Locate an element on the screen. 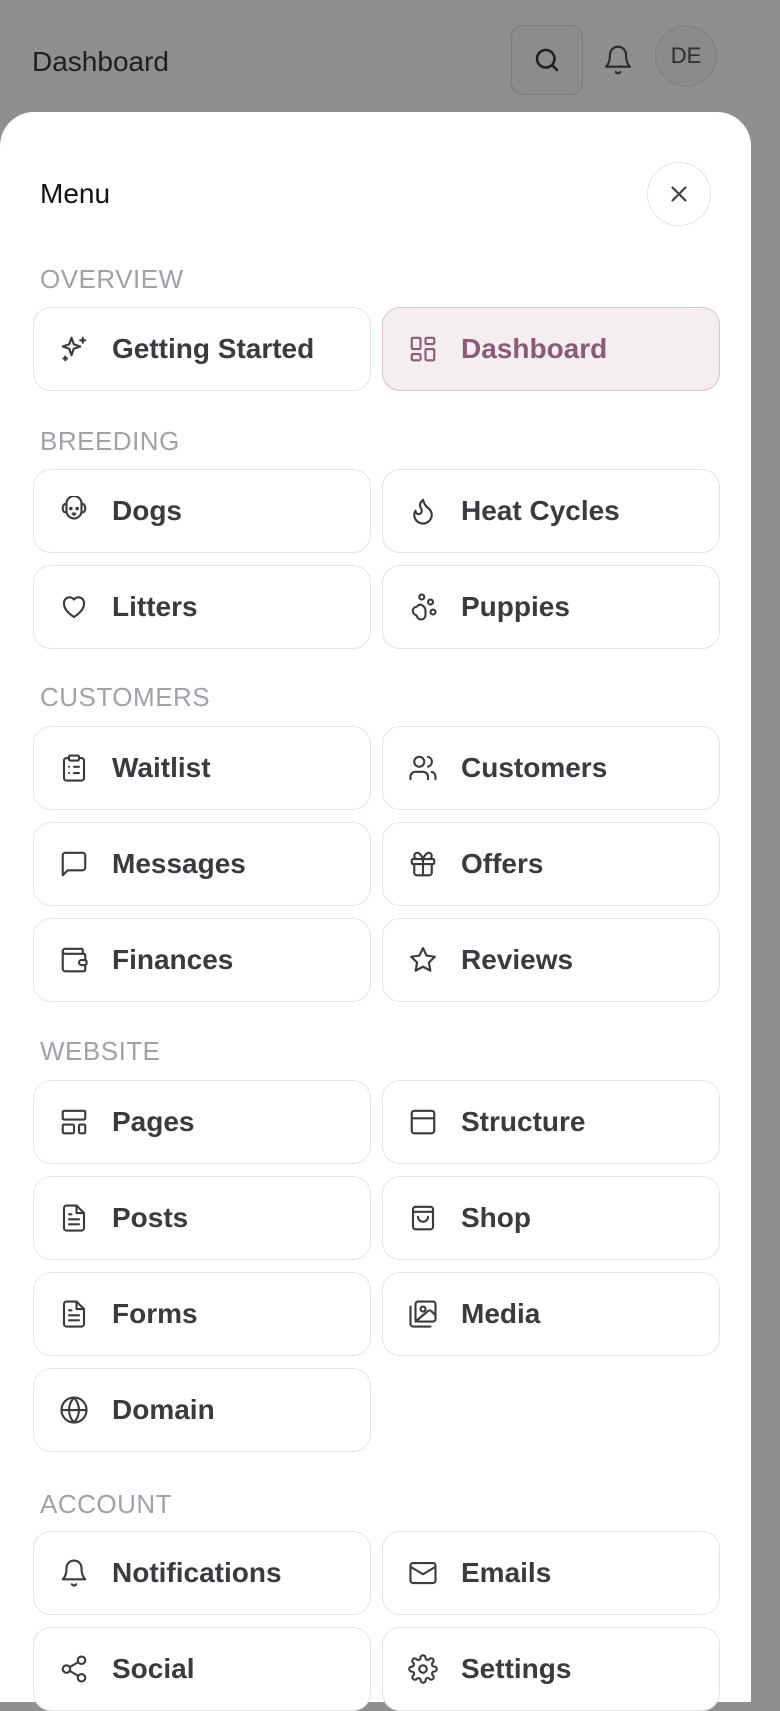 Image resolution: width=780 pixels, height=1711 pixels. menu-item-label: Offers is located at coordinates (502, 863).